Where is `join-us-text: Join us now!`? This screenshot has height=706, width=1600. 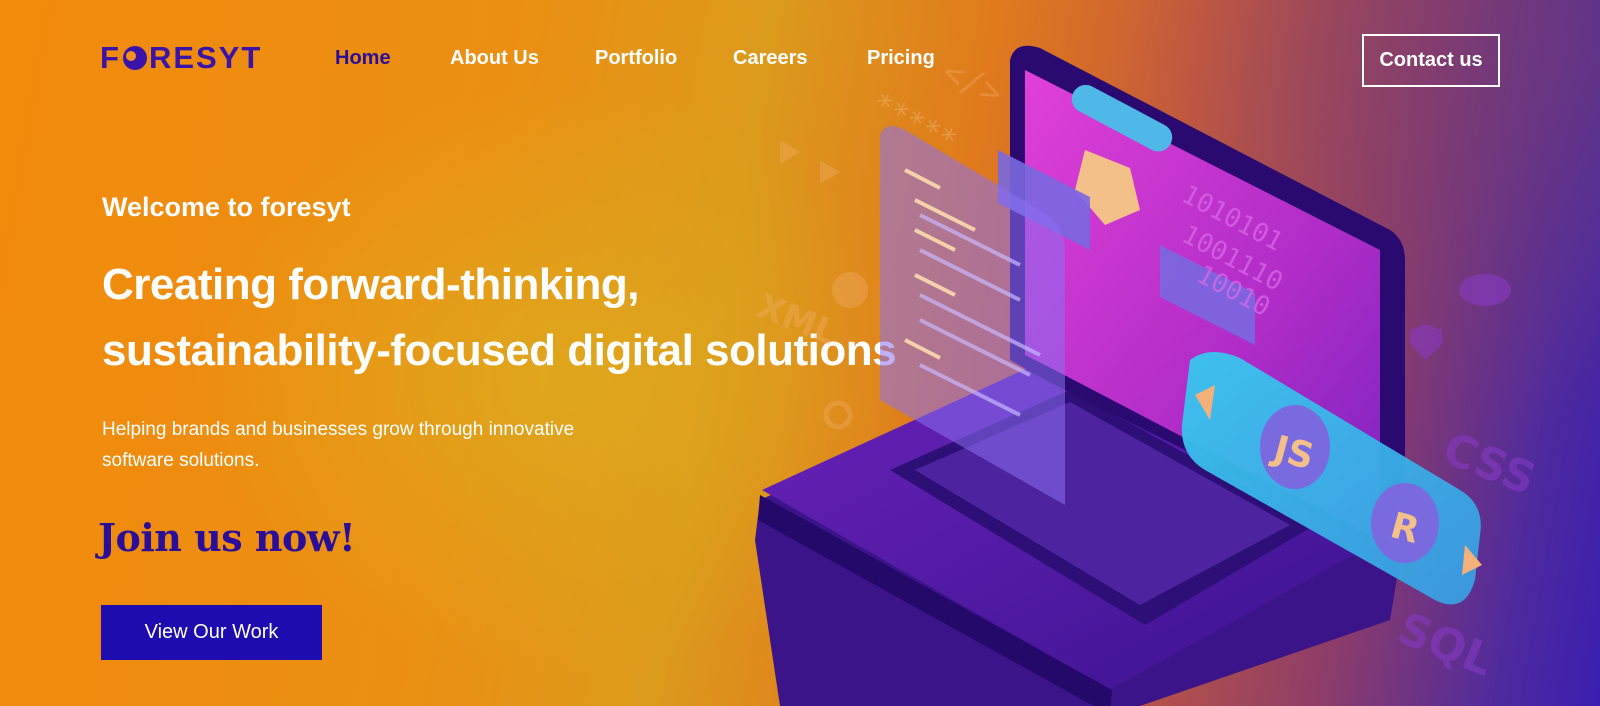
join-us-text: Join us now! is located at coordinates (227, 537).